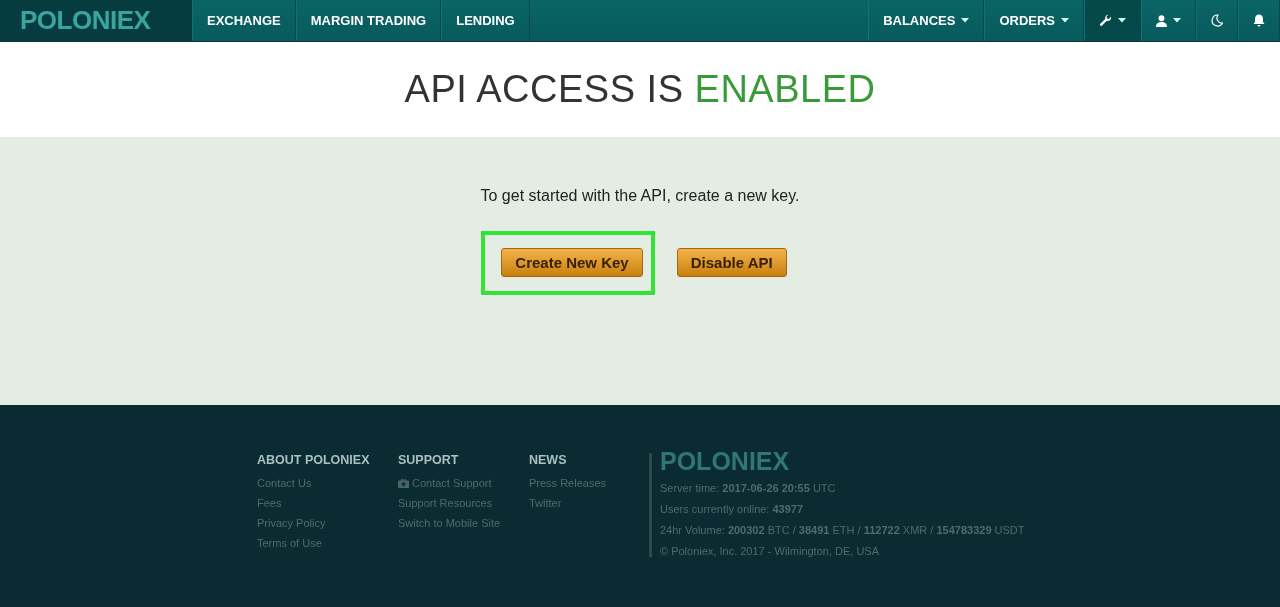  Describe the element at coordinates (313, 523) in the screenshot. I see `footer-link: Privacy Policy` at that location.